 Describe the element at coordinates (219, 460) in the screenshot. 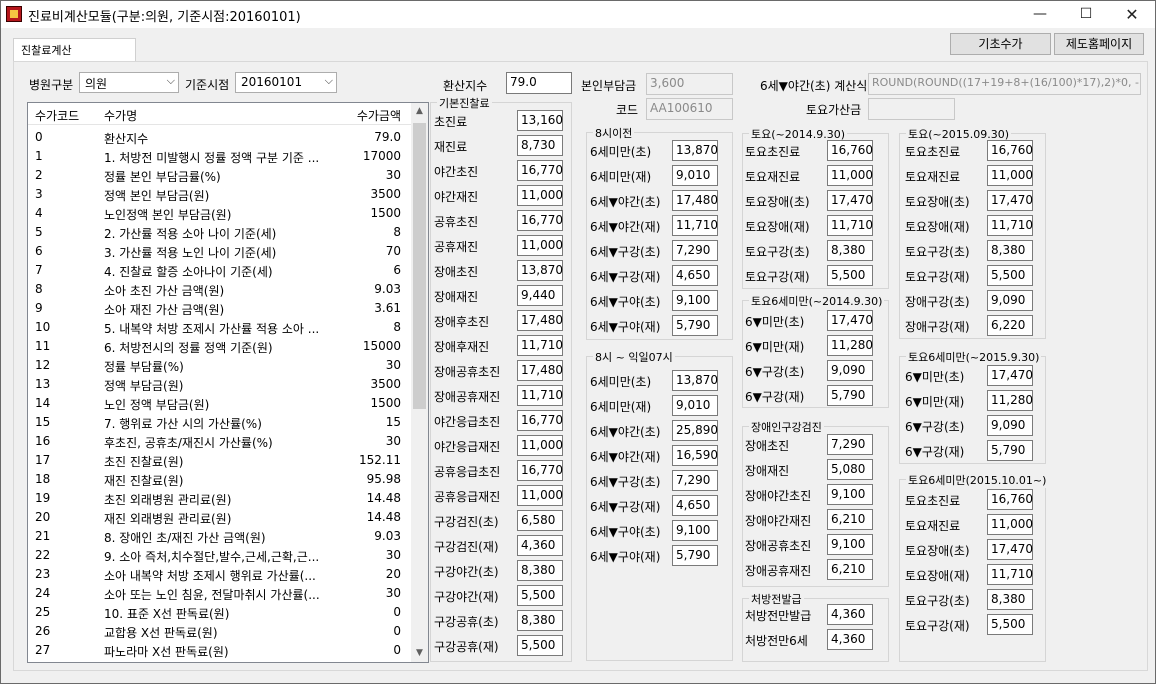

I see `table-row: 17 초진 진찰료(원) 152.11` at that location.